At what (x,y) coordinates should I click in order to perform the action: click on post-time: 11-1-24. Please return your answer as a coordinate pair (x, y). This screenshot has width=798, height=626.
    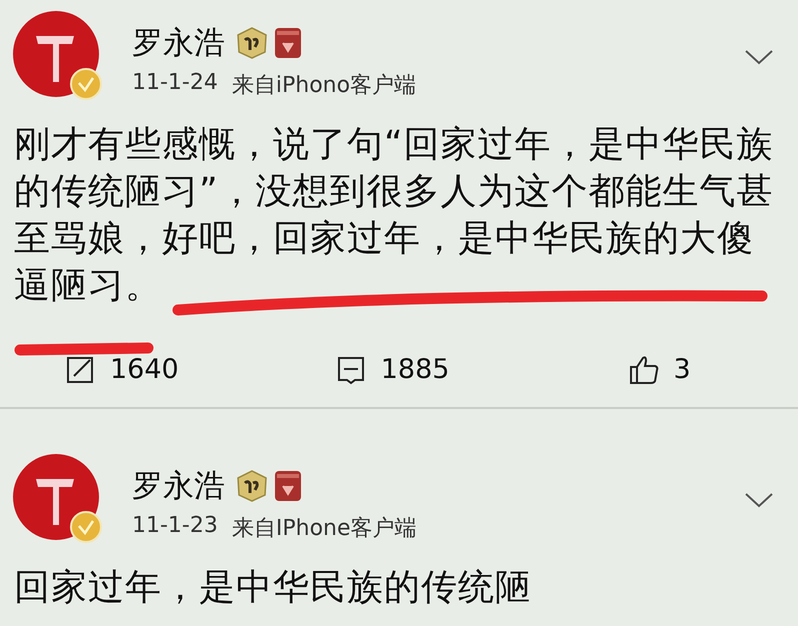
    Looking at the image, I should click on (175, 83).